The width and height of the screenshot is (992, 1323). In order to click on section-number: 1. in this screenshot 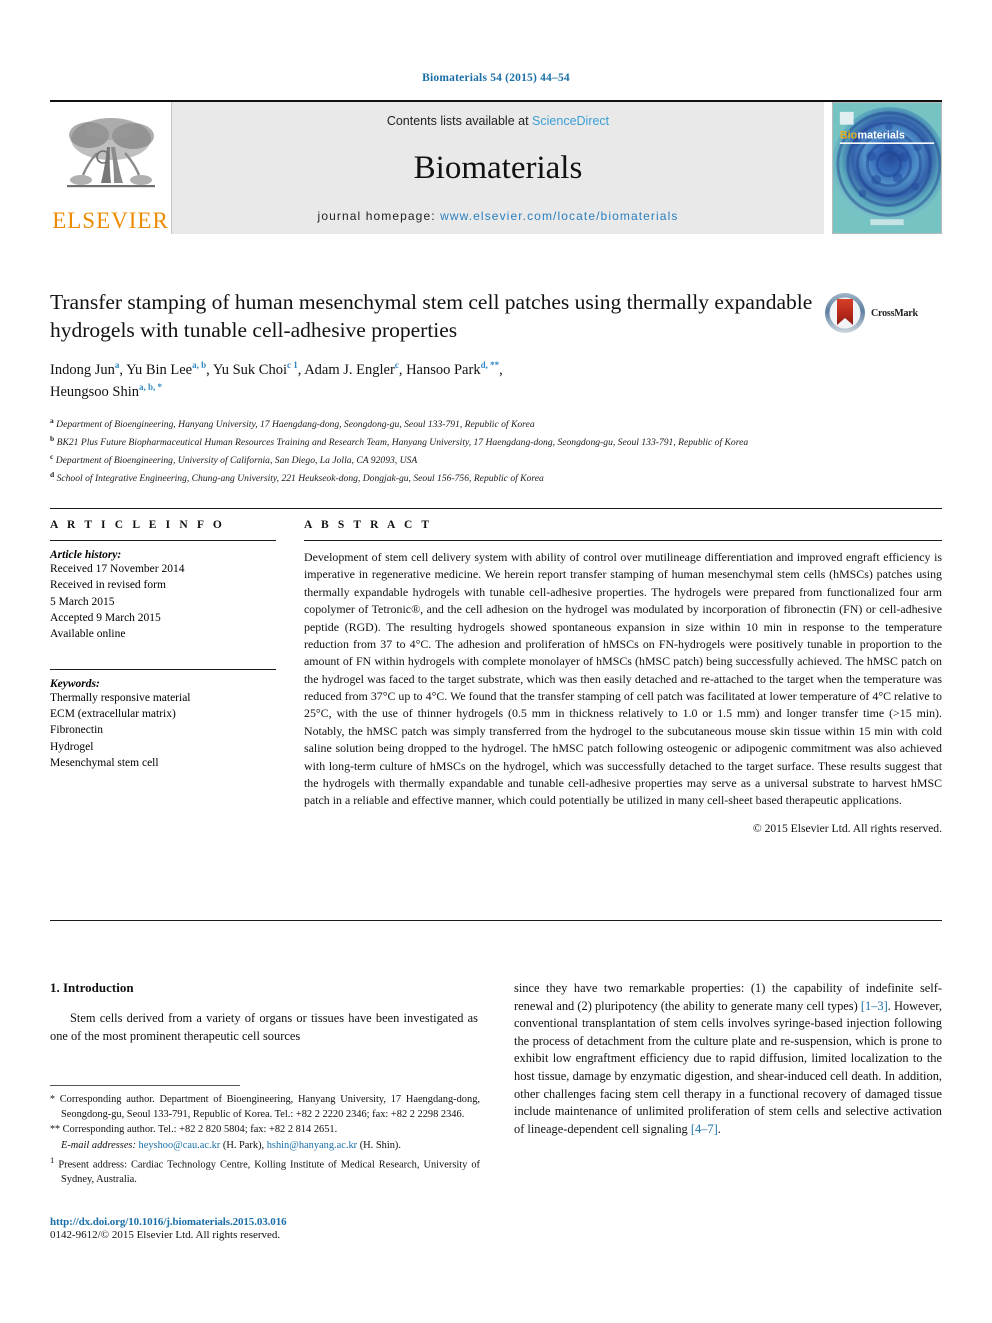, I will do `click(55, 987)`.